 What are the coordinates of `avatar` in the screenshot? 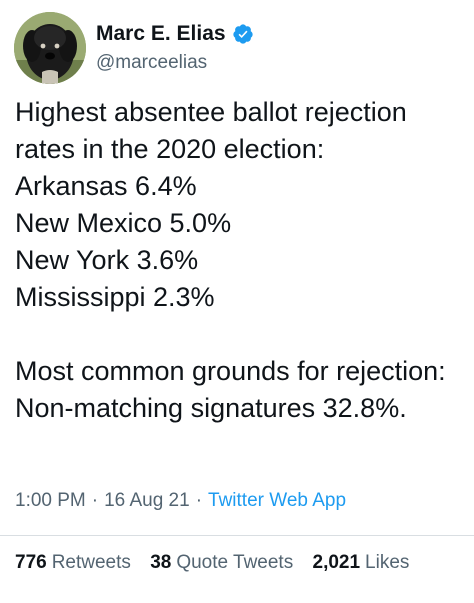 It's located at (50, 48).